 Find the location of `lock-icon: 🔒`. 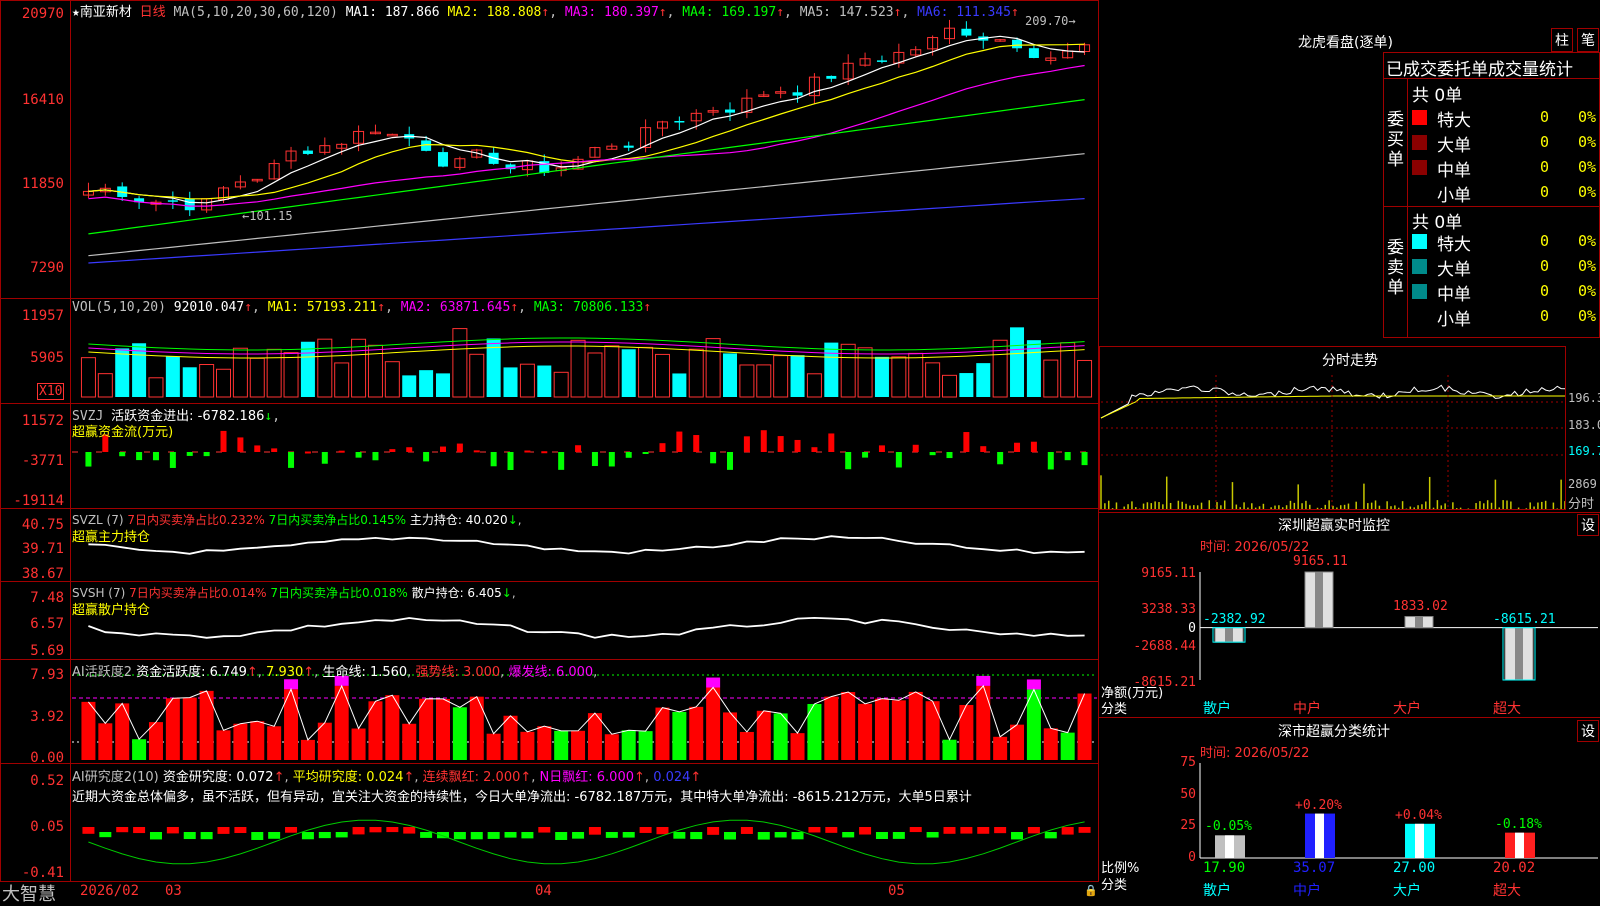

lock-icon: 🔒 is located at coordinates (1091, 890).